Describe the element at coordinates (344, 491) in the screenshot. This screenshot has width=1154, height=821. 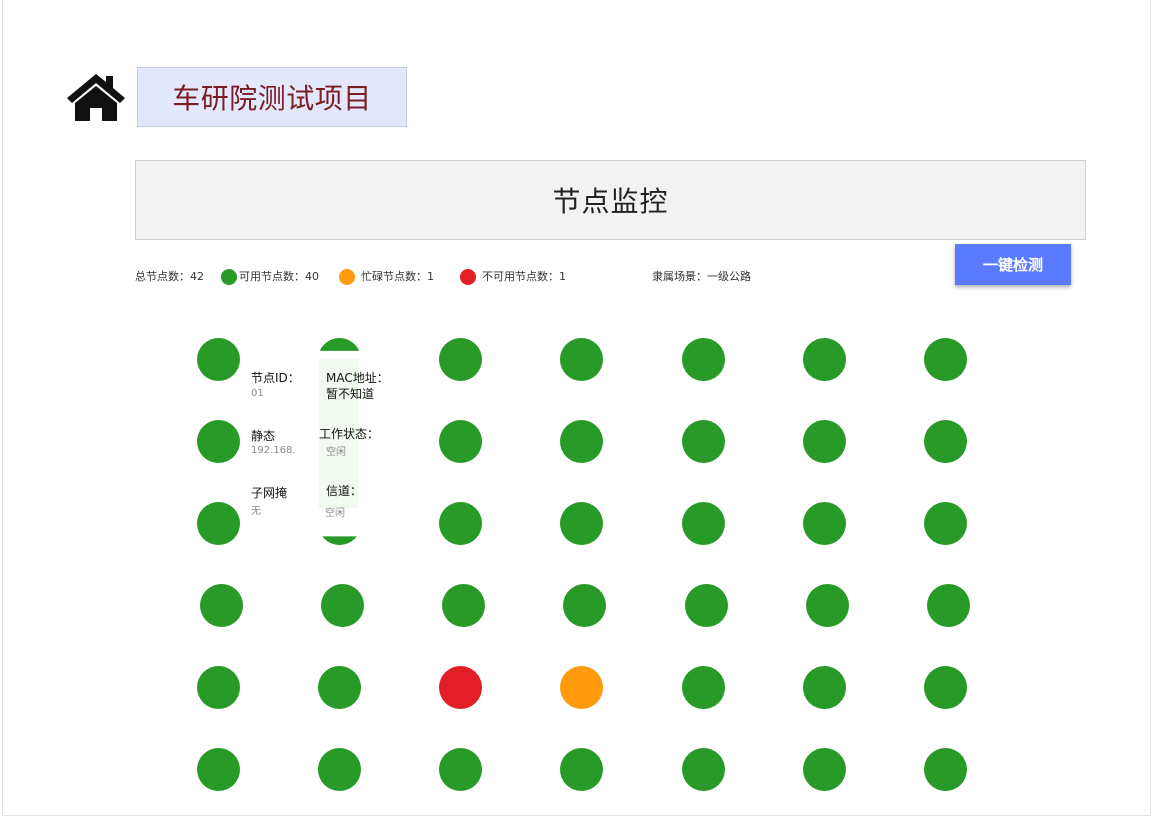
I see `channel-label: 信道：` at that location.